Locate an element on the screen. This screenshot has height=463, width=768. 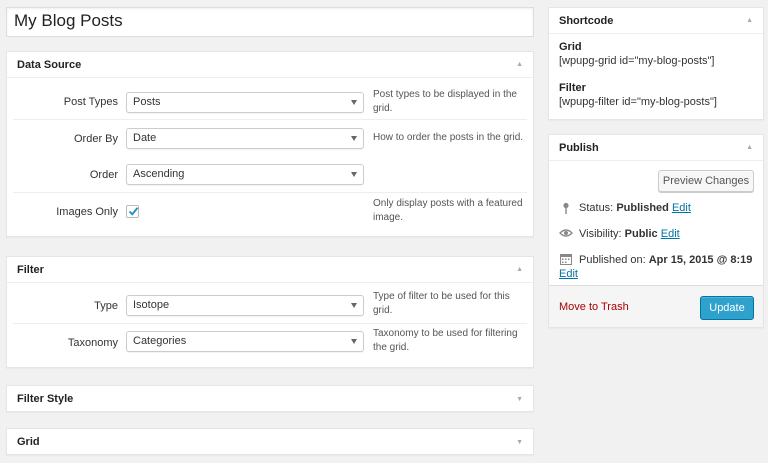
order-select: Ascending is located at coordinates (245, 174).